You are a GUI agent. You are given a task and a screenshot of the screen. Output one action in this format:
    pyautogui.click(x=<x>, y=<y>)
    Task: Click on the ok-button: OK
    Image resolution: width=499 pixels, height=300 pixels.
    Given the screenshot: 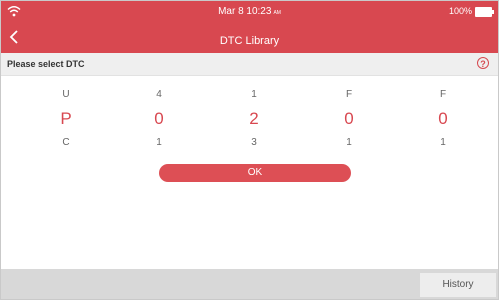 What is the action you would take?
    pyautogui.click(x=255, y=173)
    